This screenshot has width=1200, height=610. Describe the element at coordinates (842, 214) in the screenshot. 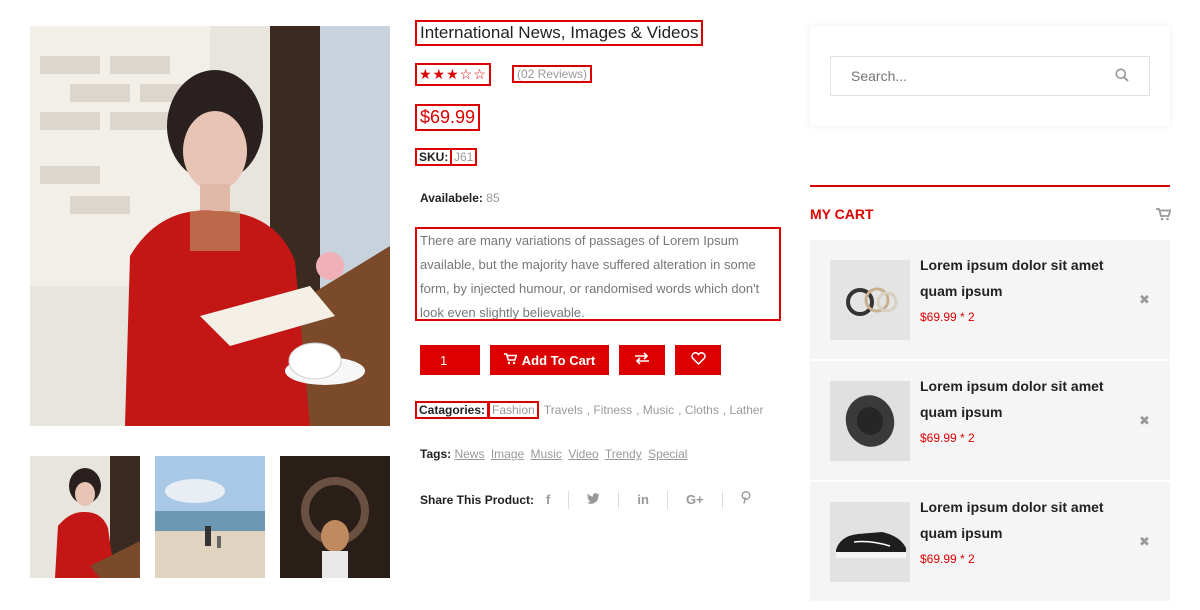

I see `cart-title: MY CART` at that location.